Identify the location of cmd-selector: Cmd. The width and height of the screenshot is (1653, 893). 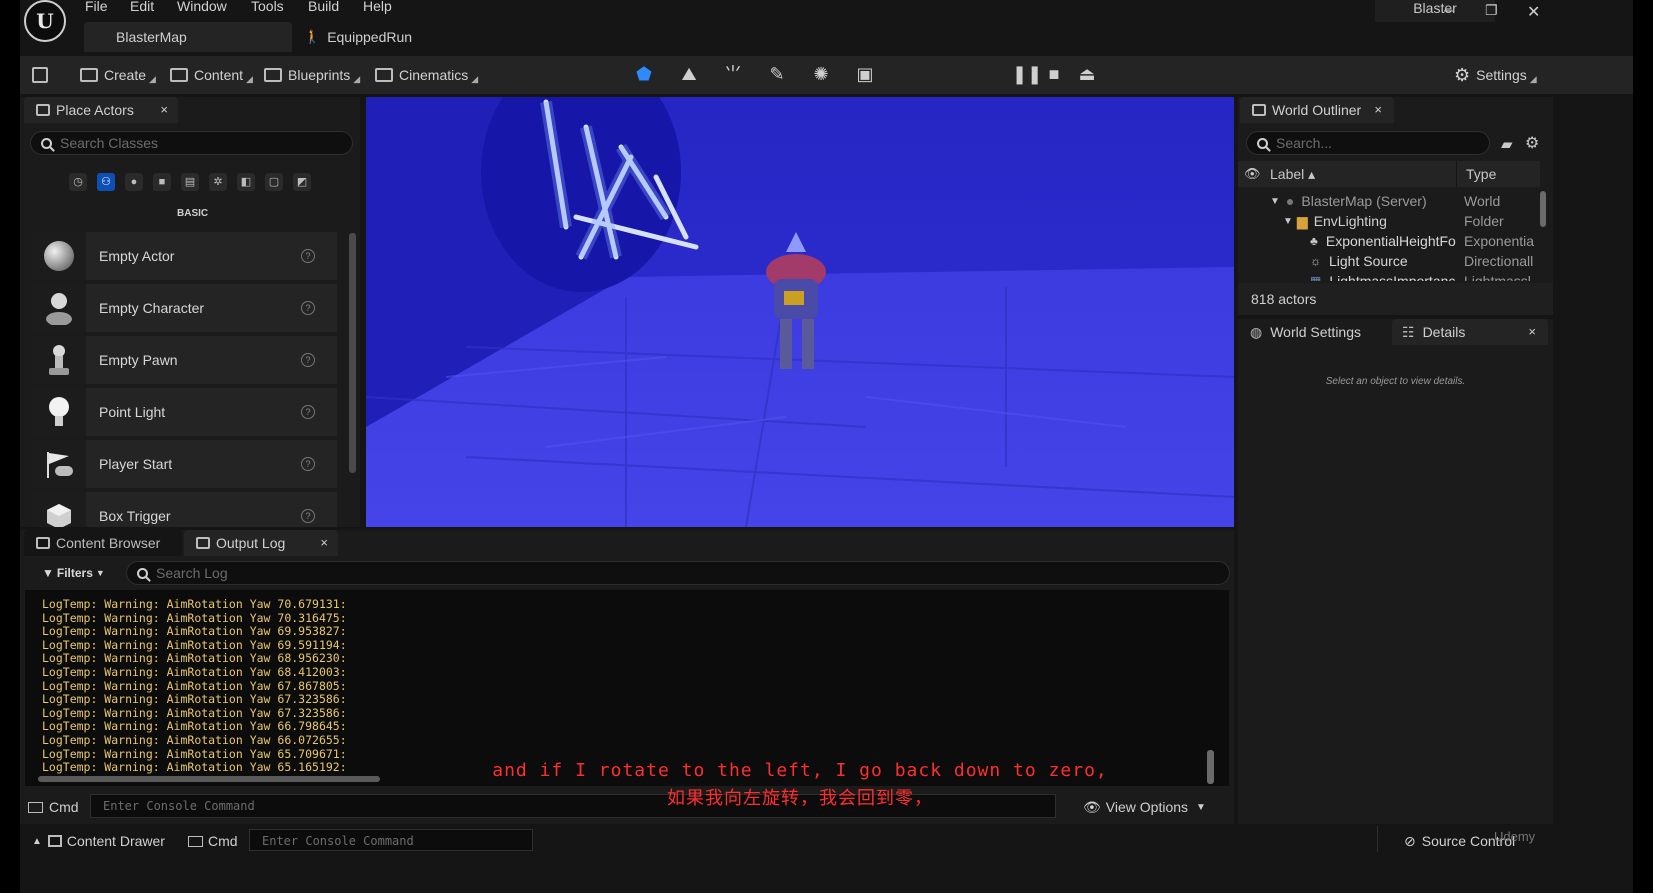
(53, 807).